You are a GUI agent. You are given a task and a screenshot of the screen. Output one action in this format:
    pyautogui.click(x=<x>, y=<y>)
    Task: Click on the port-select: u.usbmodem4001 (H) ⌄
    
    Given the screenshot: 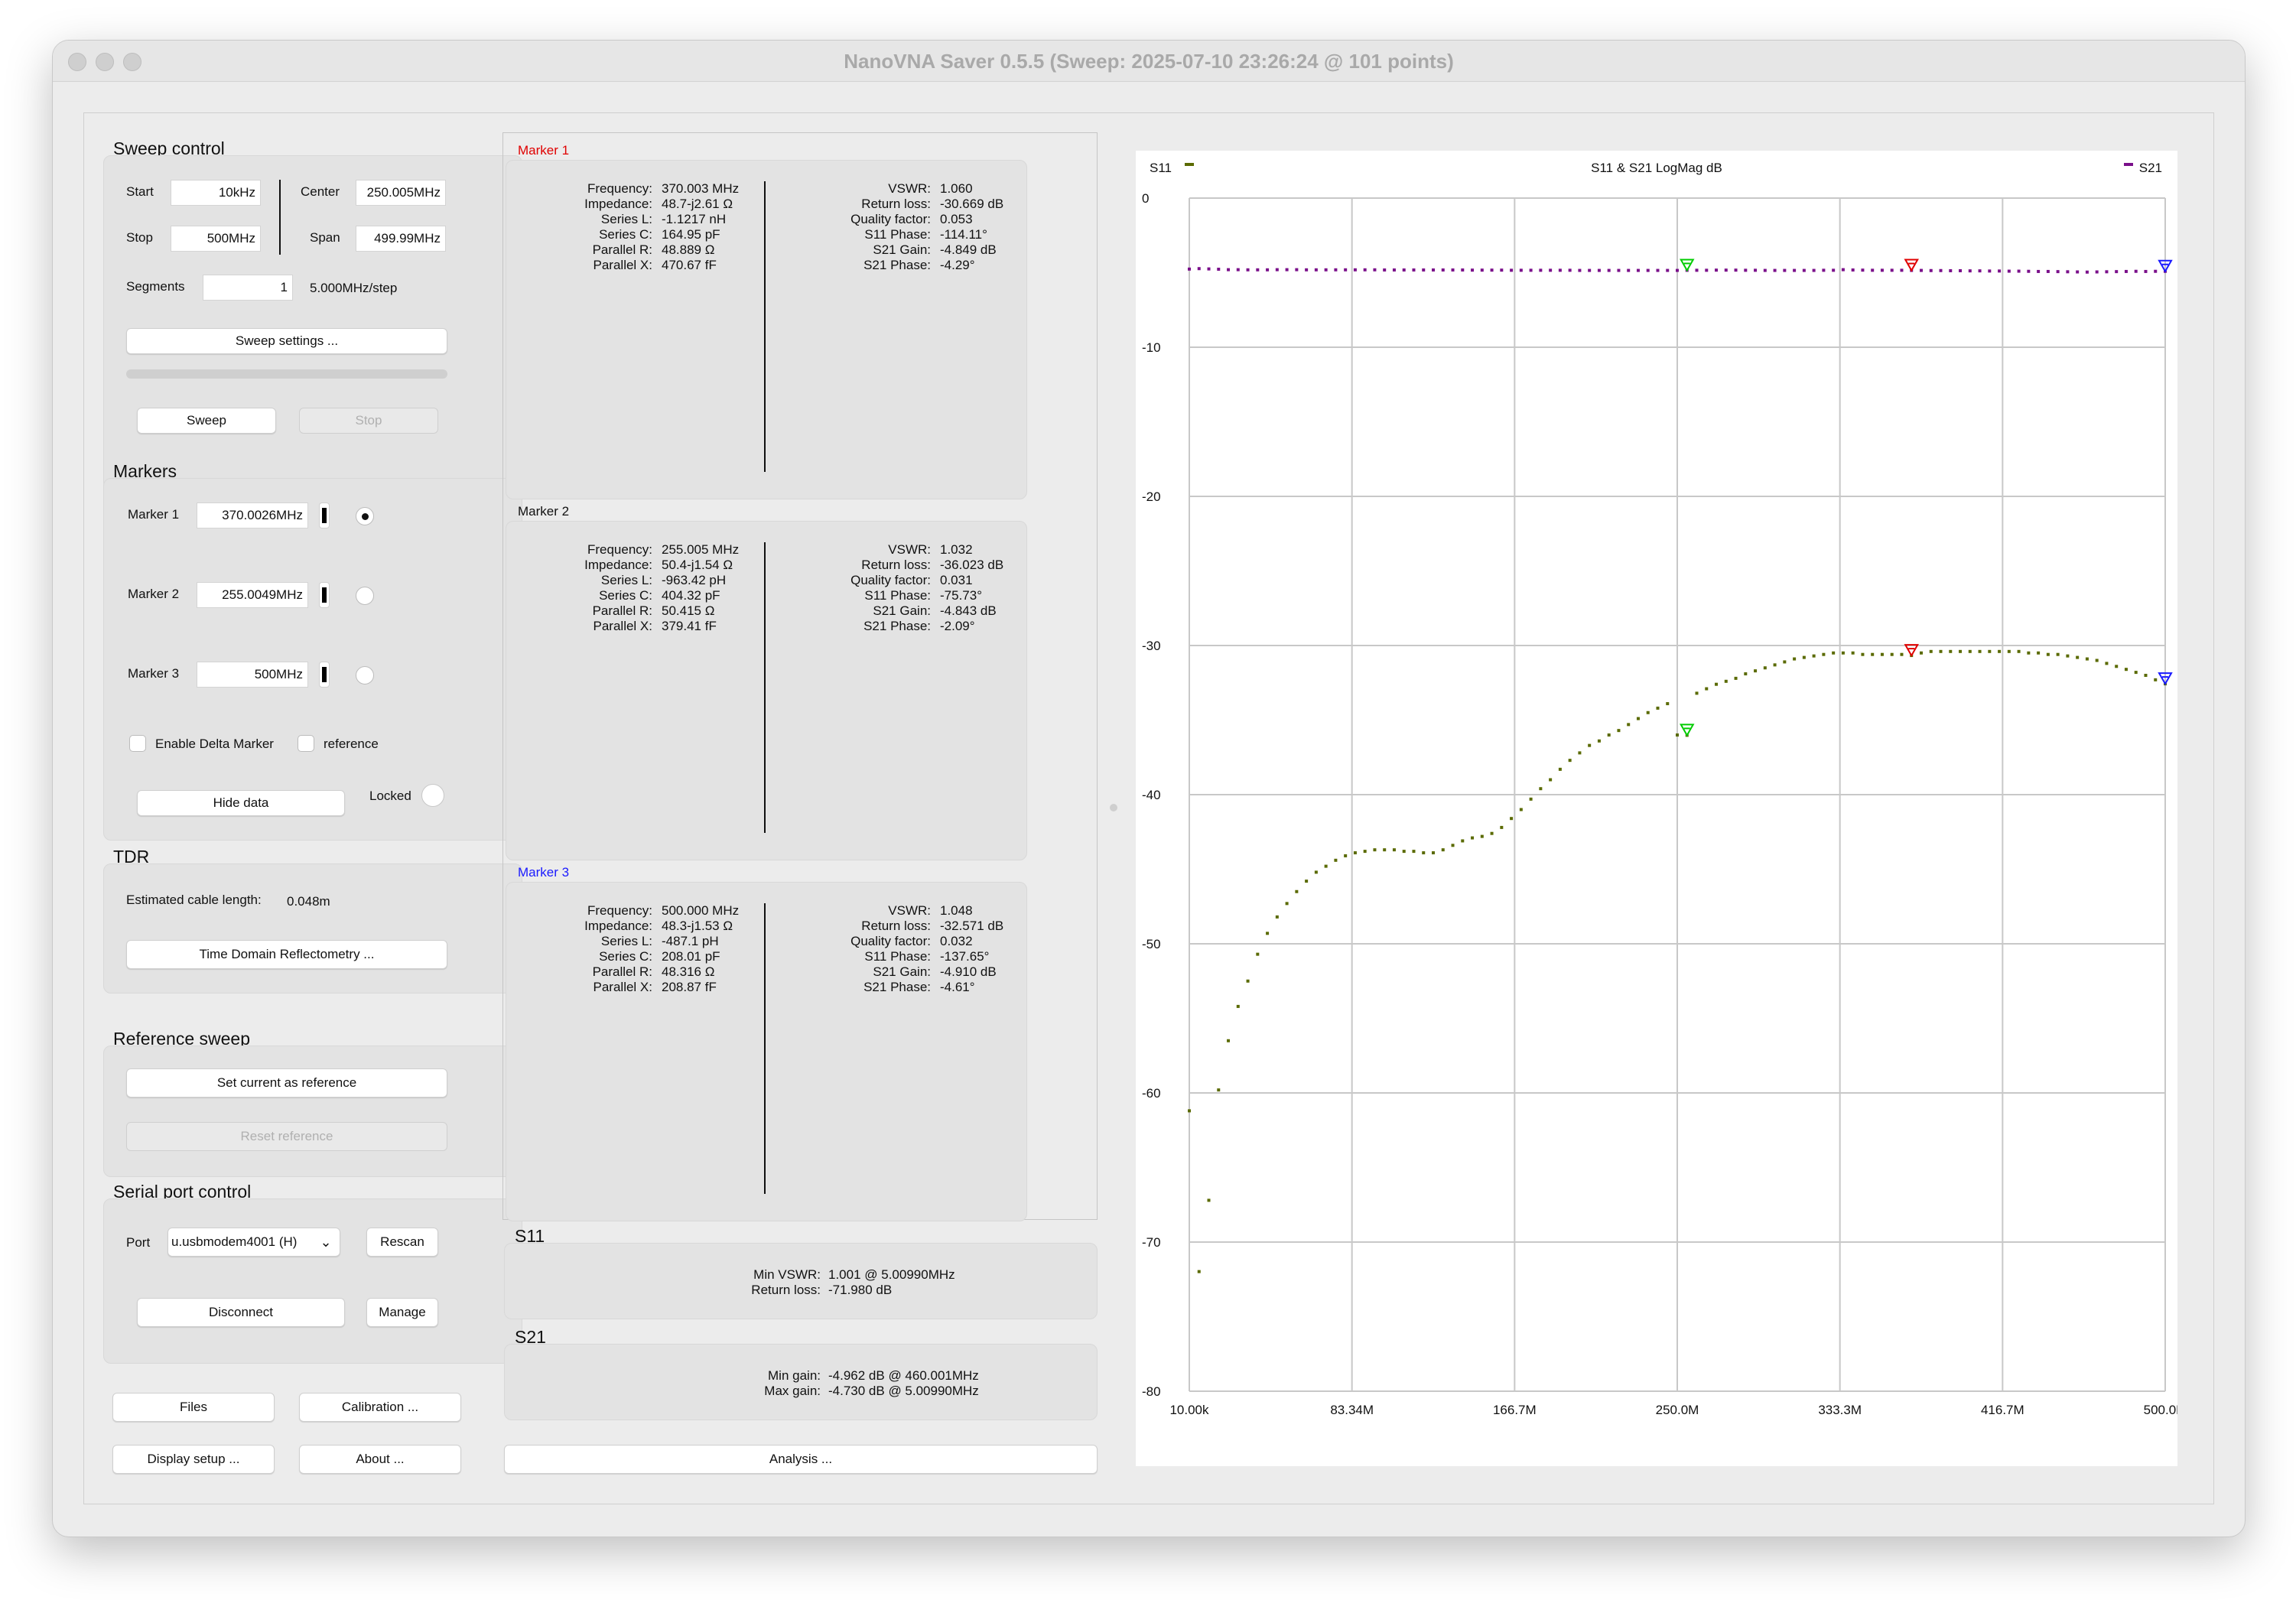 What is the action you would take?
    pyautogui.click(x=254, y=1242)
    